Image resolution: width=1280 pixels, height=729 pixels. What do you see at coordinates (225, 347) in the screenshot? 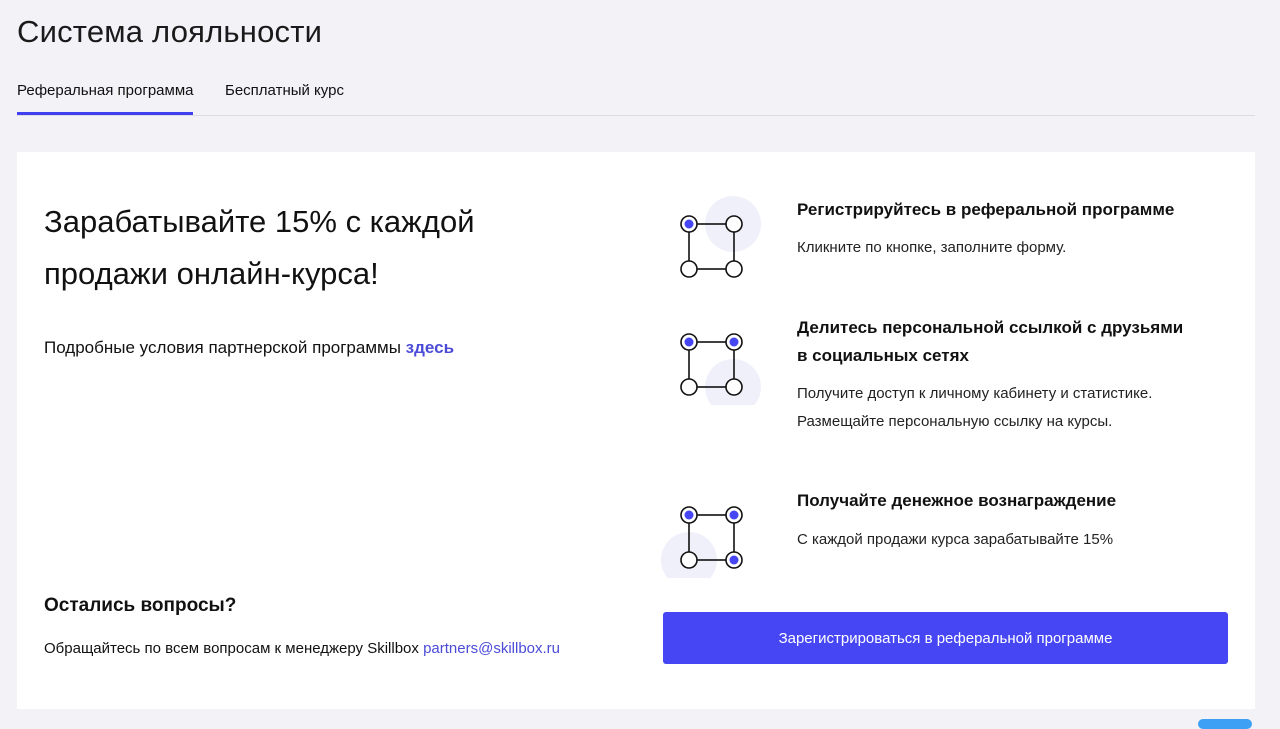
I see `conditions-label: Подробные условия партнерской программы` at bounding box center [225, 347].